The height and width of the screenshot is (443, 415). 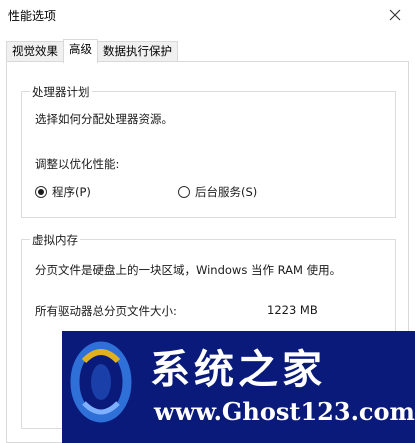 I want to click on tab-visual-effects: 视觉效果, so click(x=35, y=51).